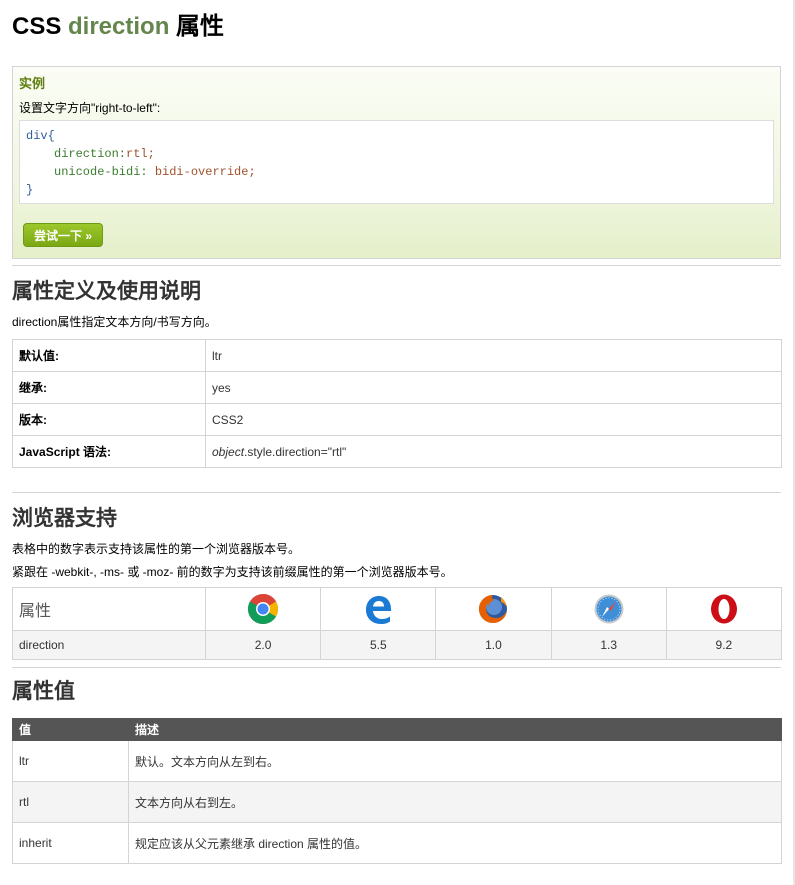 The image size is (795, 885). I want to click on browser-version-row: direction 2.0 5.5 1.0 1.3 9.2, so click(397, 645).